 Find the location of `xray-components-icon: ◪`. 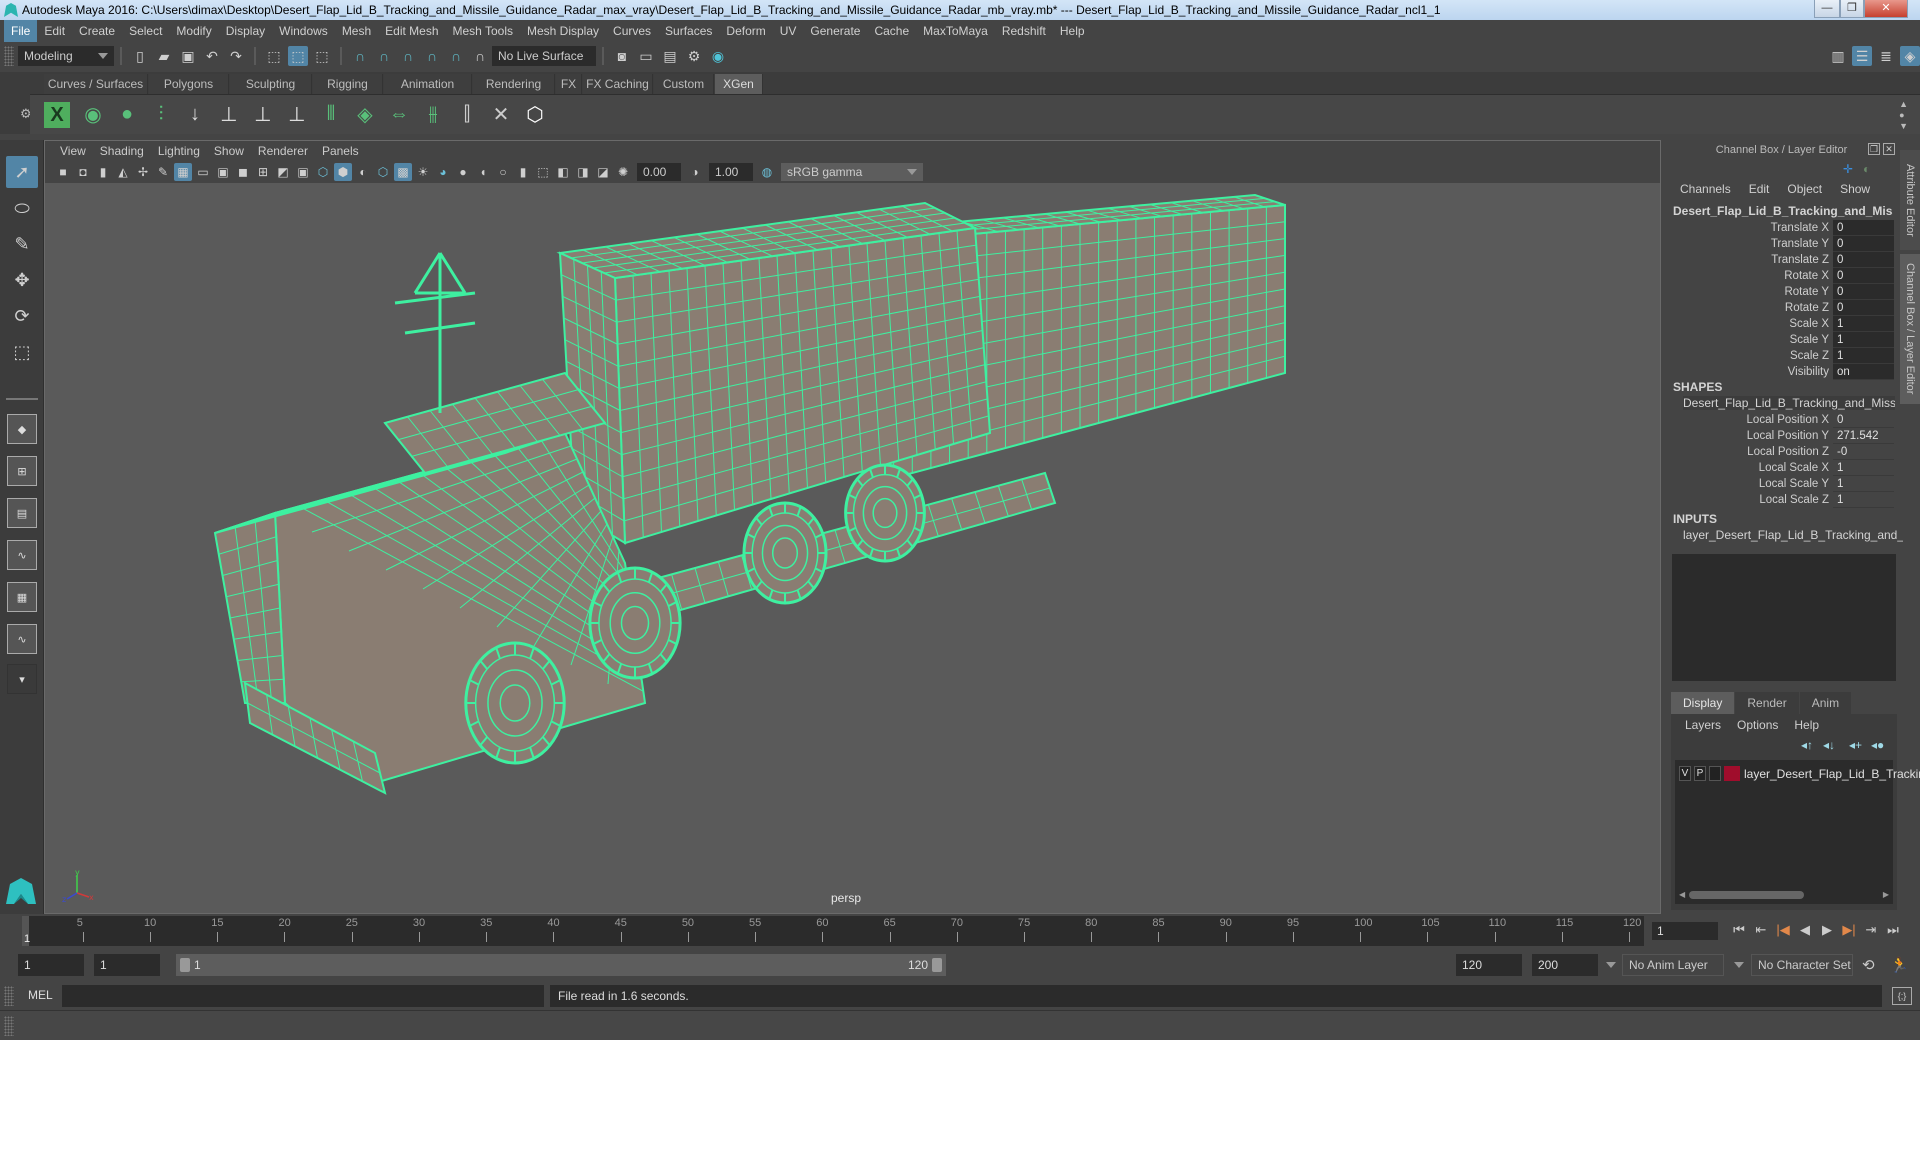

xray-components-icon: ◪ is located at coordinates (603, 172).